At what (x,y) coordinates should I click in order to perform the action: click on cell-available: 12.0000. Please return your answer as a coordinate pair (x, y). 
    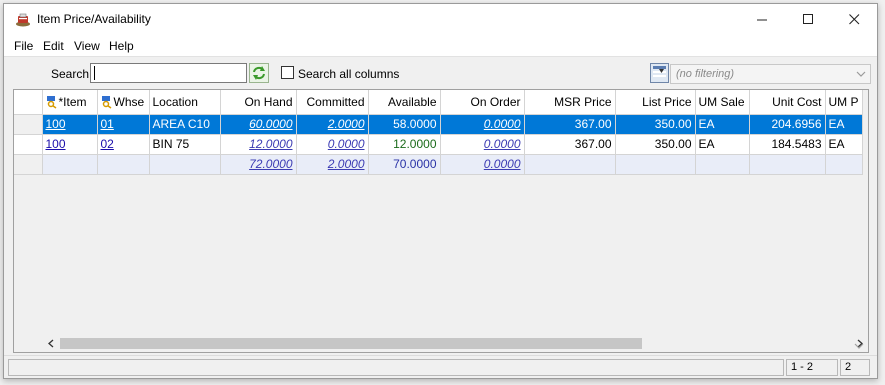
    Looking at the image, I should click on (404, 144).